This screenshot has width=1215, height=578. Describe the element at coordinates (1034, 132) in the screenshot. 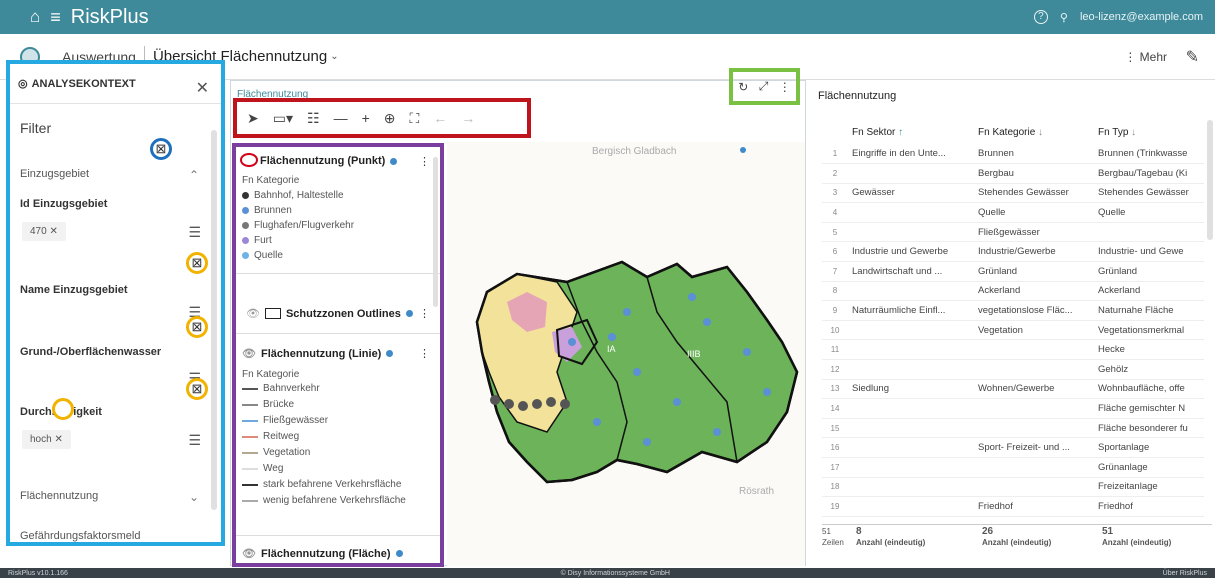

I see `column-header-fn-kategorie: Fn Kategorie ↓` at that location.